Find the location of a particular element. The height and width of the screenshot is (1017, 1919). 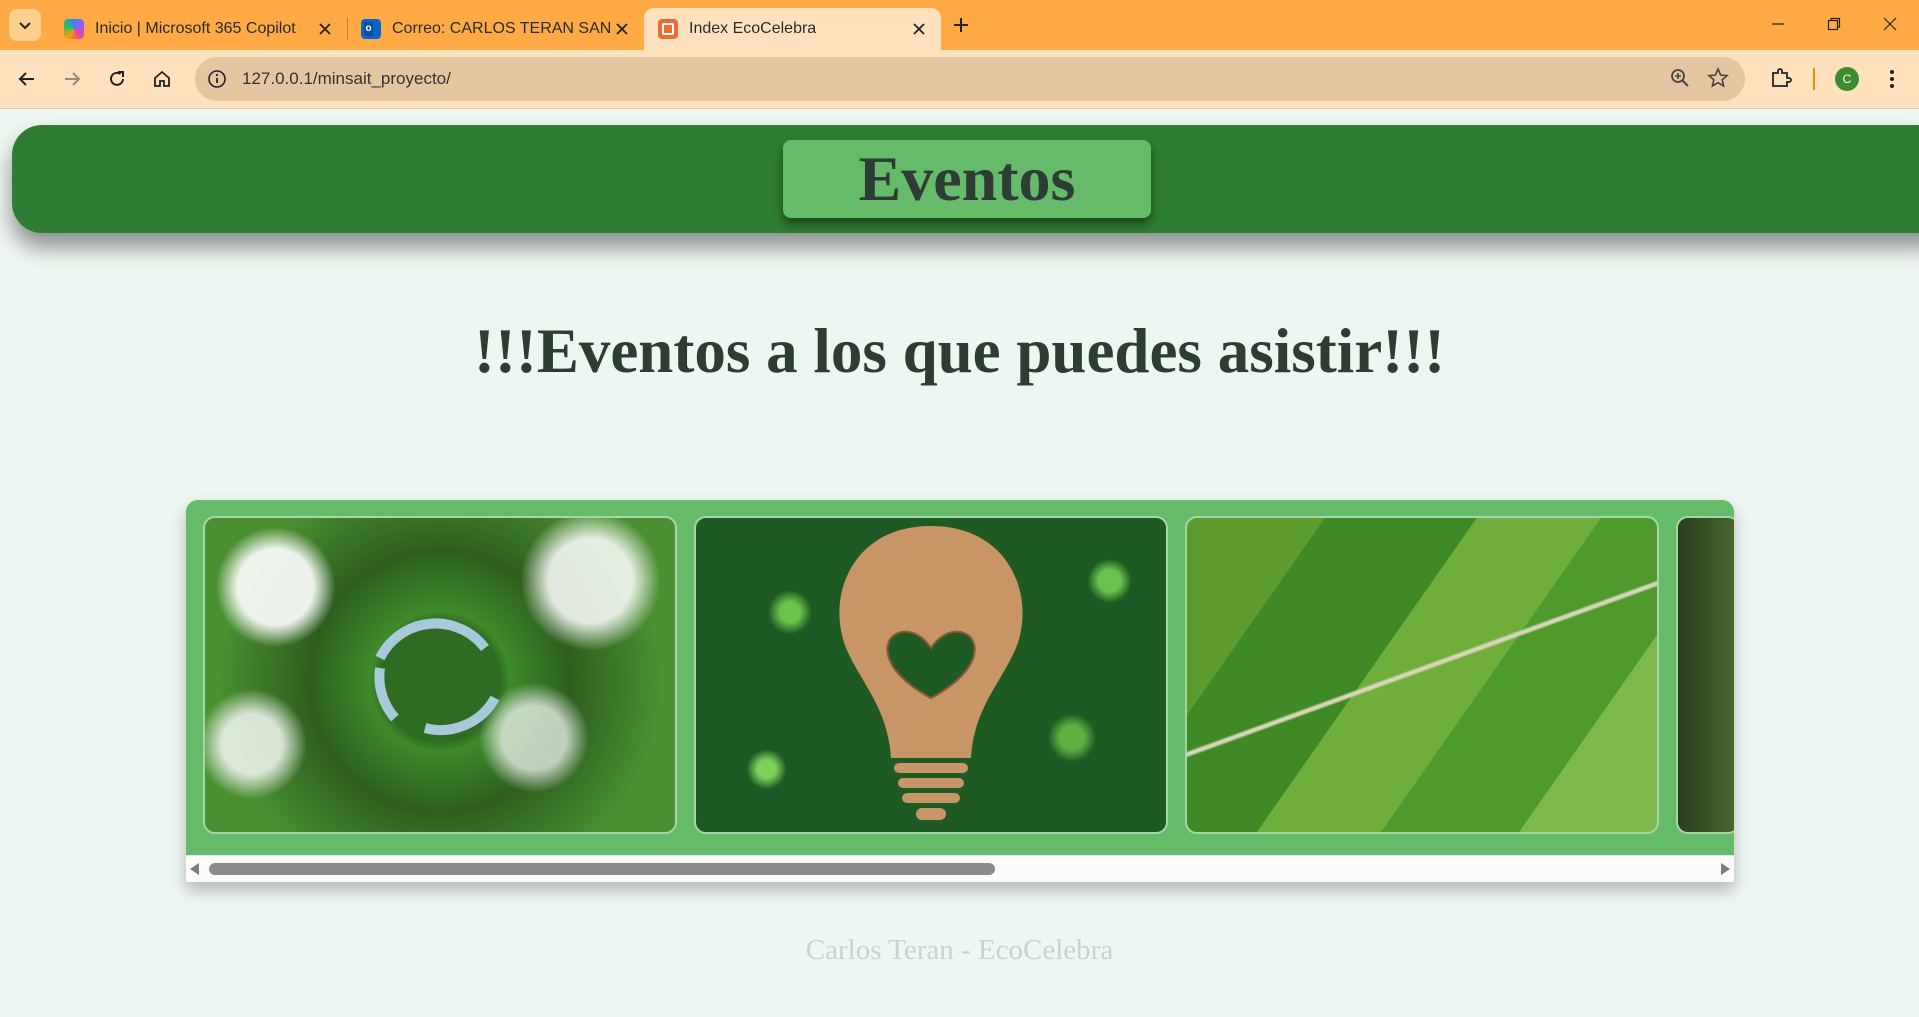

green-fields-image is located at coordinates (1422, 675).